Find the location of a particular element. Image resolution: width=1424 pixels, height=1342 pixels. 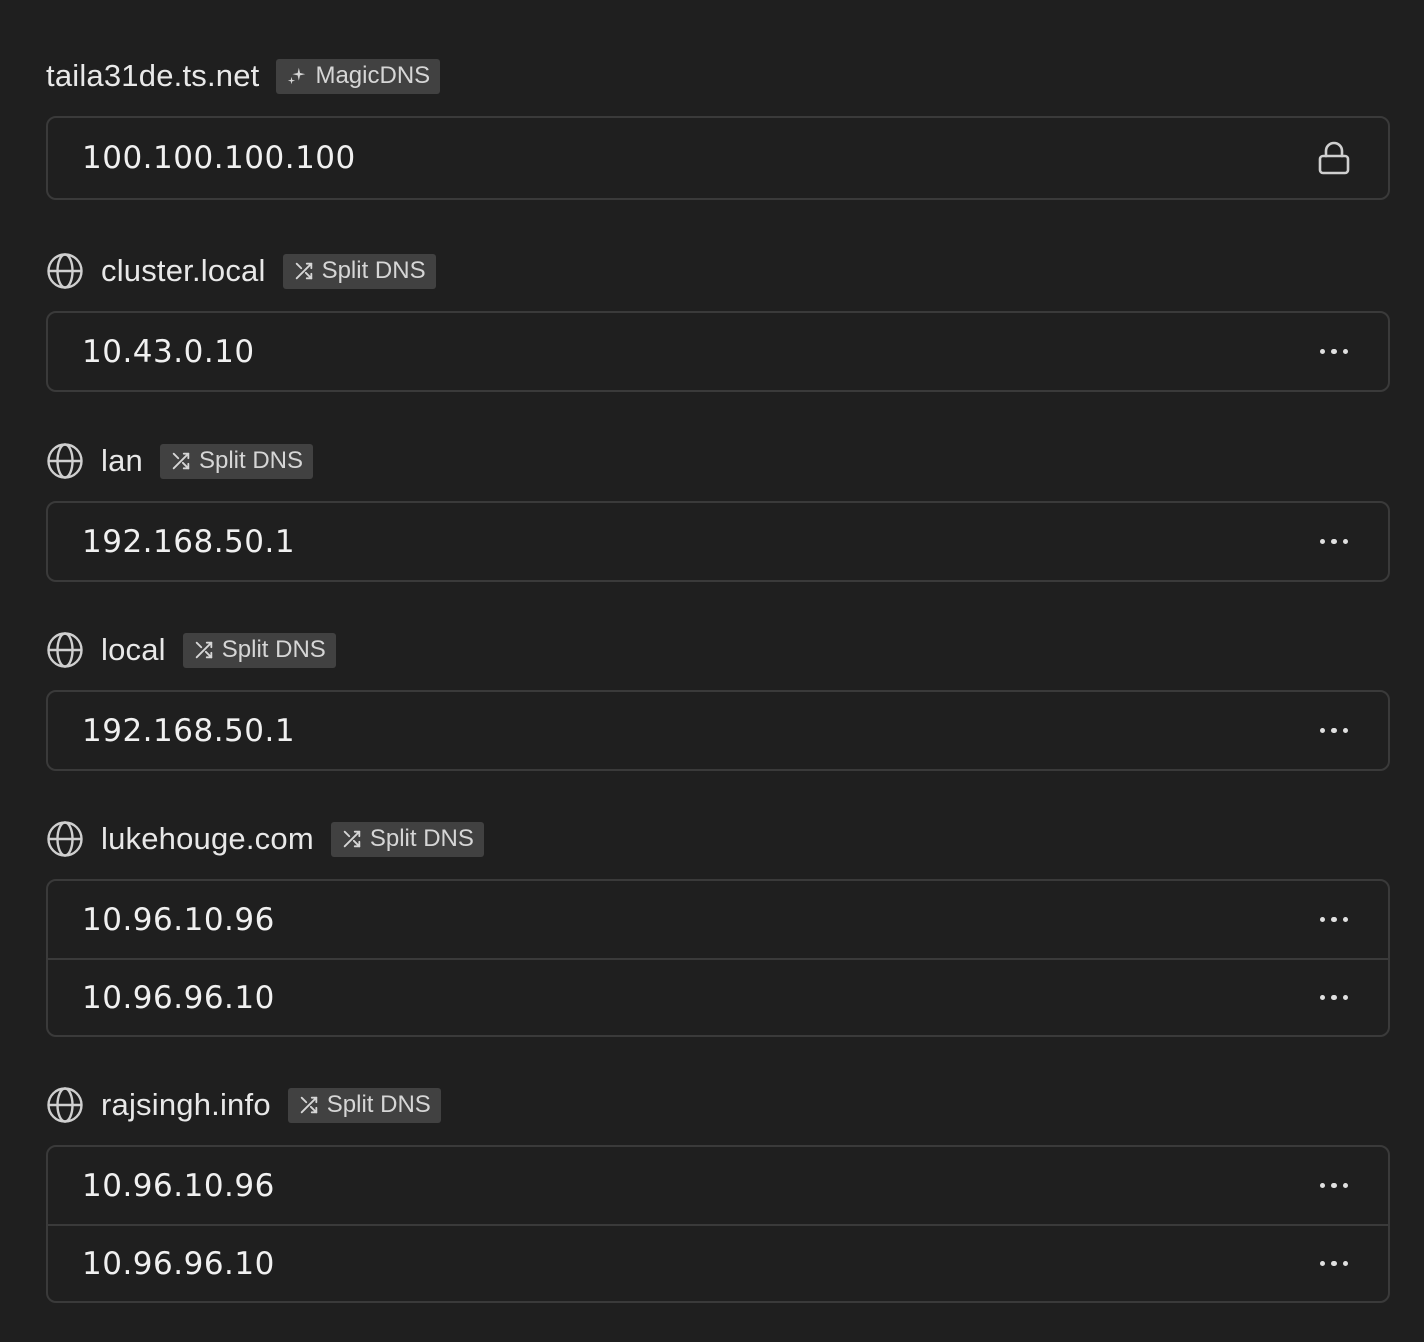

group-header: rajsingh.info Split DNS is located at coordinates (718, 1105).